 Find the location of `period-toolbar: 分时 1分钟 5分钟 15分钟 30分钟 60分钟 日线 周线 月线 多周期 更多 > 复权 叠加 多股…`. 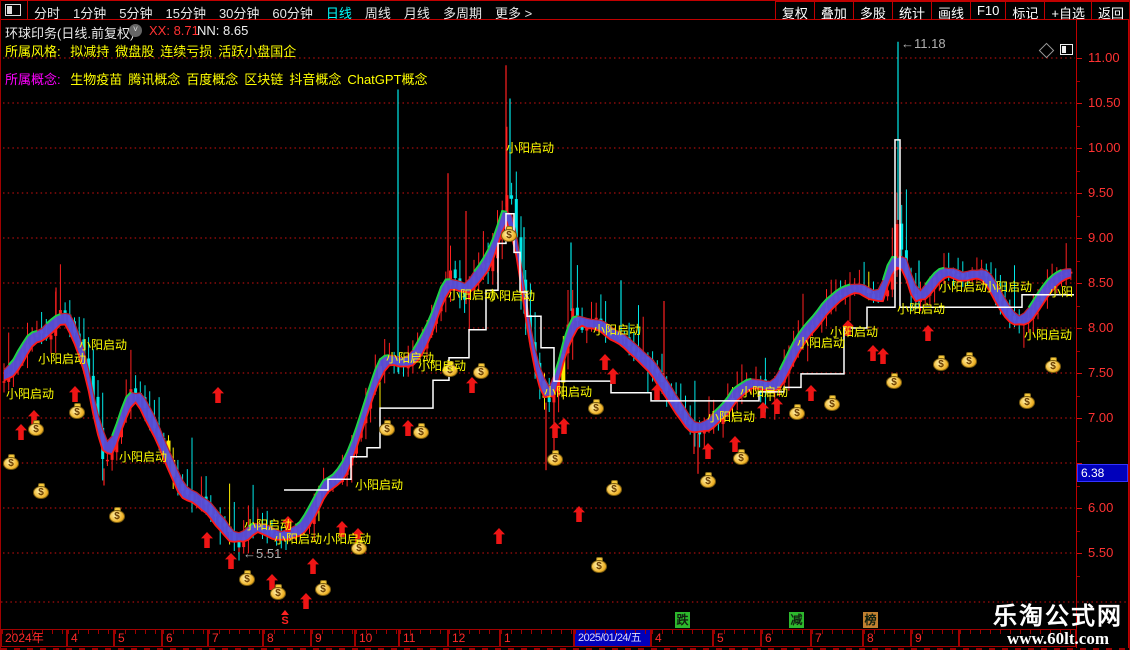

period-toolbar: 分时 1分钟 5分钟 15分钟 30分钟 60分钟 日线 周线 月线 多周期 更多 > 复权 叠加 多股… is located at coordinates (565, 10).